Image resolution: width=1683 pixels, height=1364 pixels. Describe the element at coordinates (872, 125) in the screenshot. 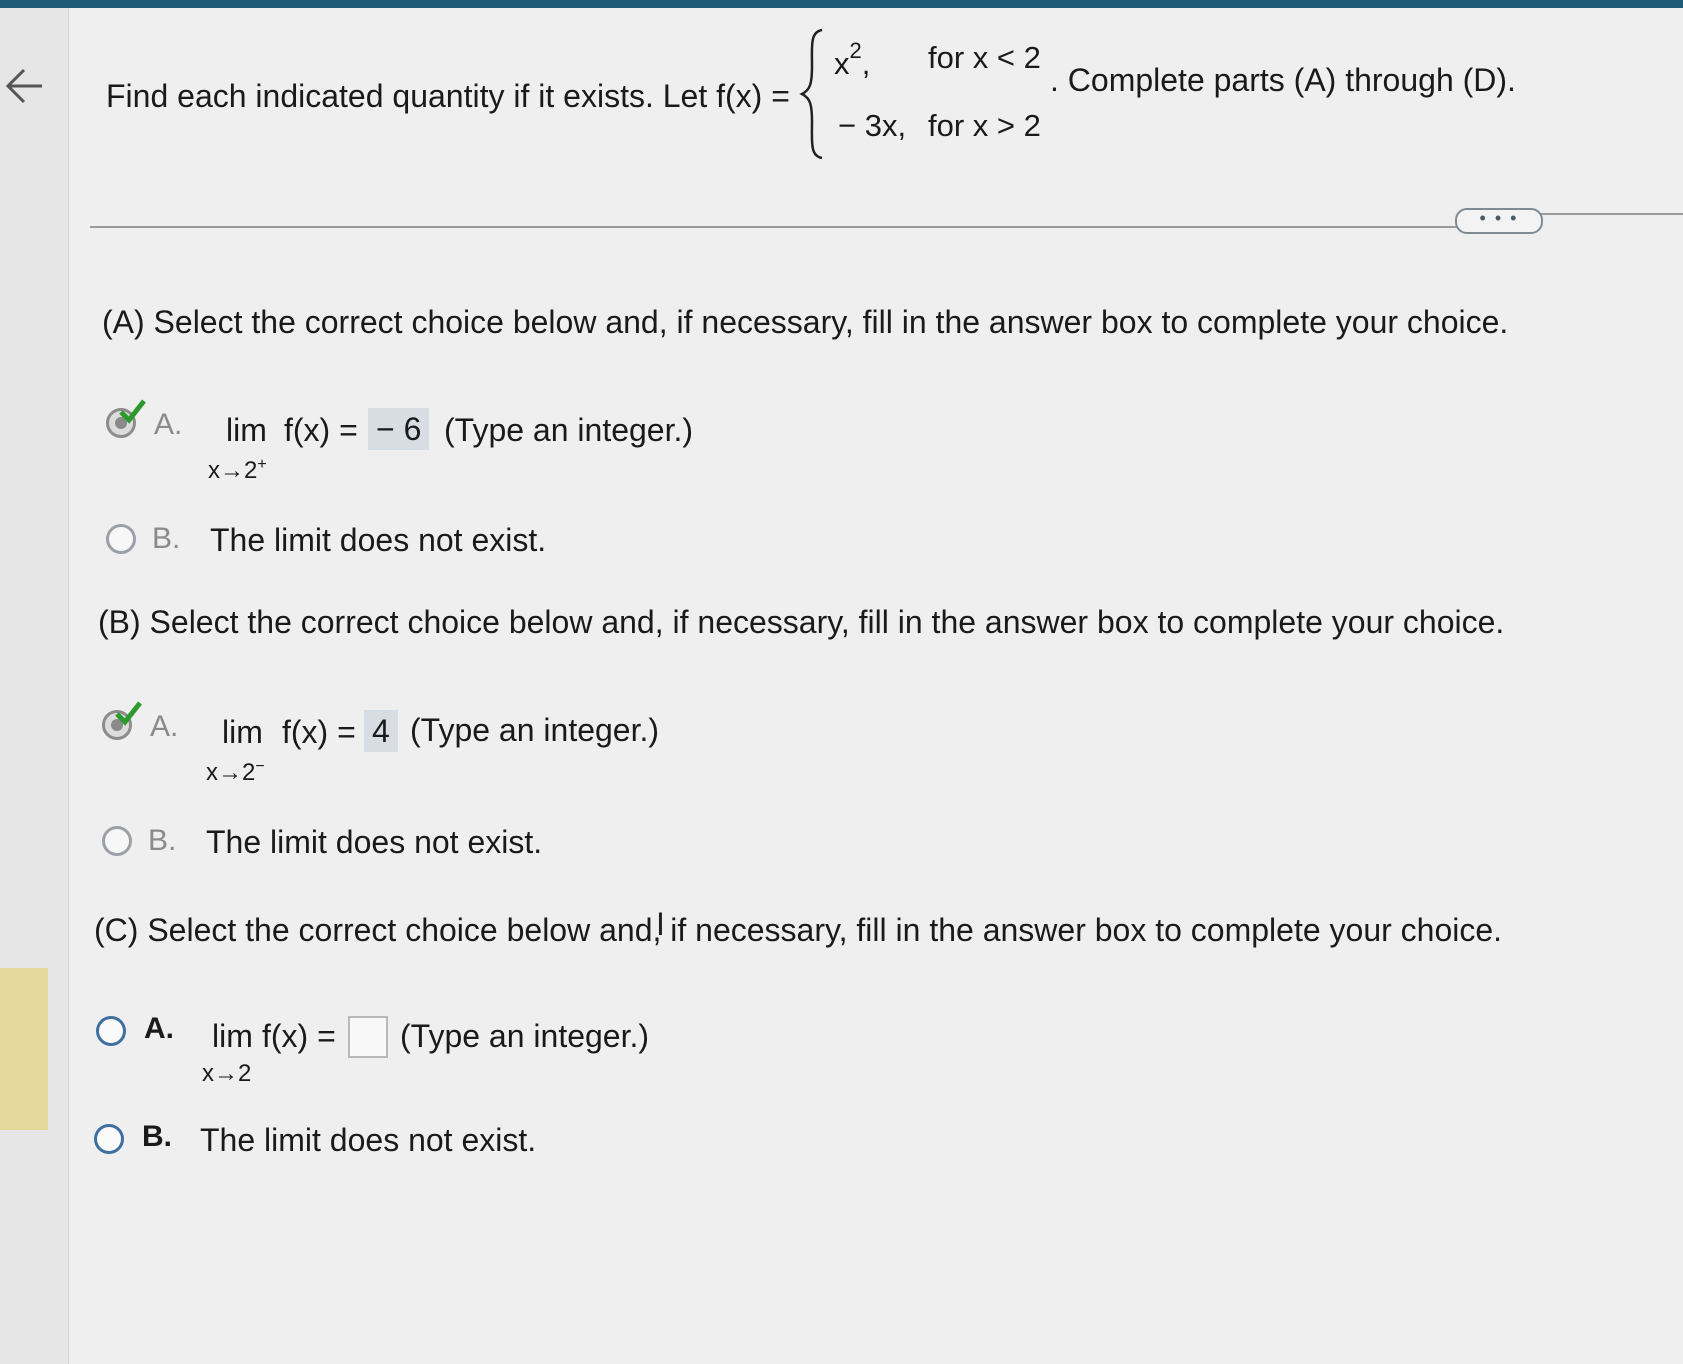

I see `piece2-expression: − 3x,` at that location.